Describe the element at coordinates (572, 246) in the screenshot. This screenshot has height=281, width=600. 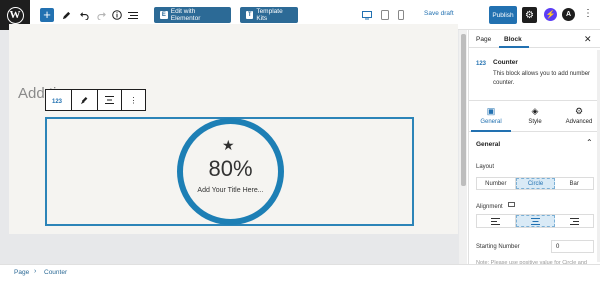
I see `starting-number-input: 0` at that location.